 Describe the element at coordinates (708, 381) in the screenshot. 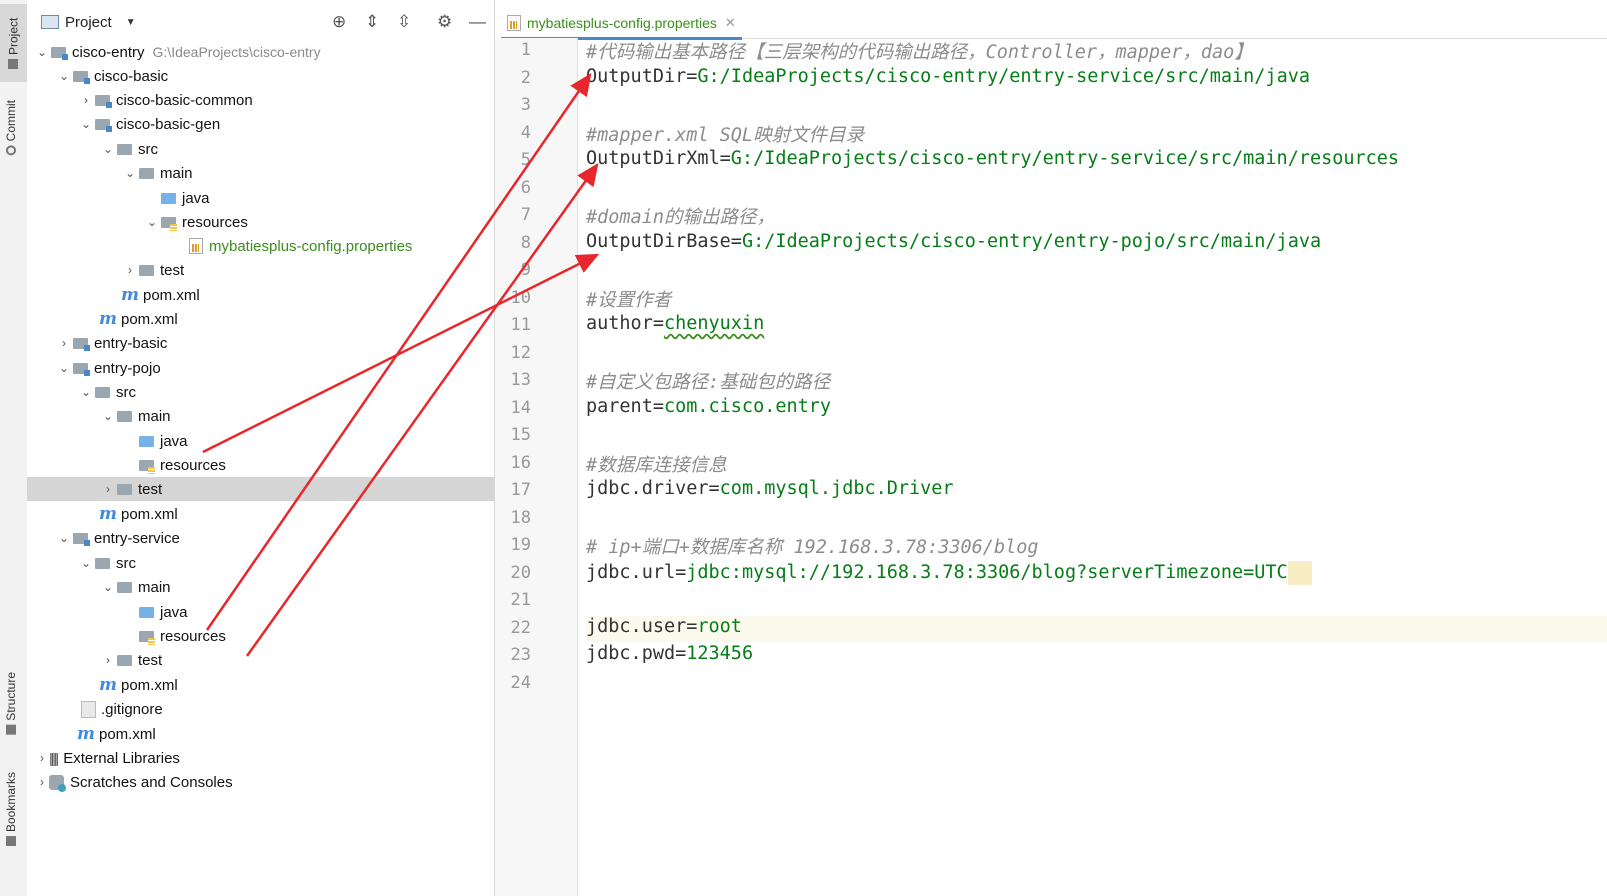

I see `code-line: #自定义包路径:基础包的路径` at that location.